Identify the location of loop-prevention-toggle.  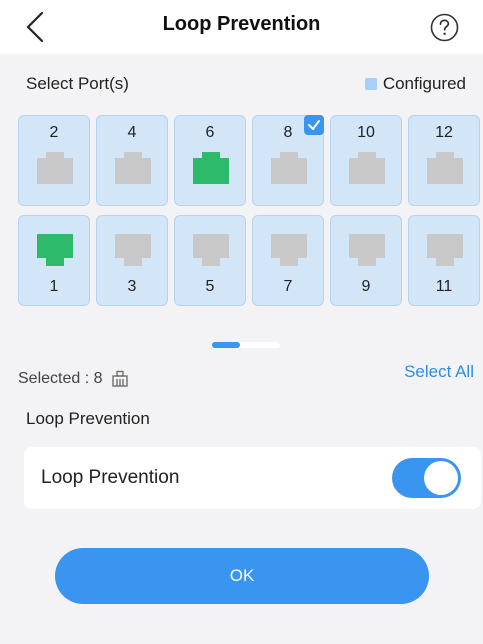
(426, 478).